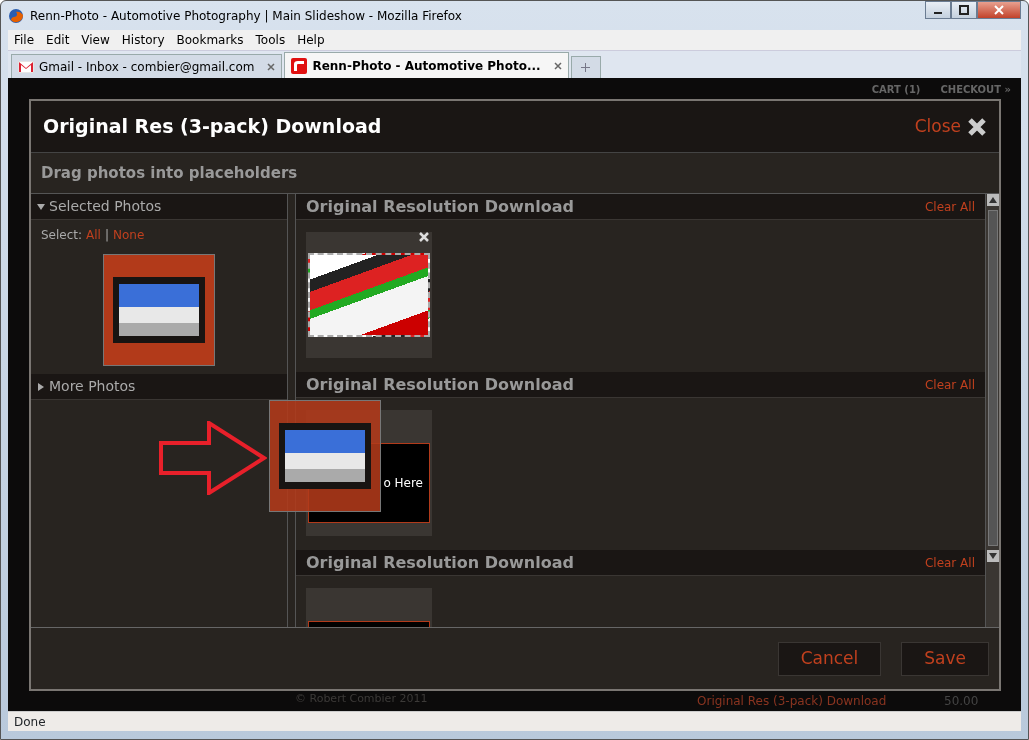 This screenshot has height=740, width=1029. Describe the element at coordinates (143, 40) in the screenshot. I see `menu-item: History` at that location.